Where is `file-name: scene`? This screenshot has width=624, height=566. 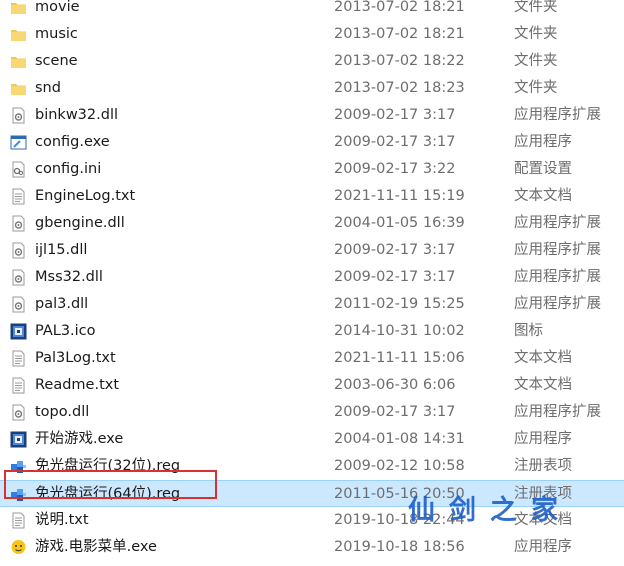
file-name: scene is located at coordinates (56, 61).